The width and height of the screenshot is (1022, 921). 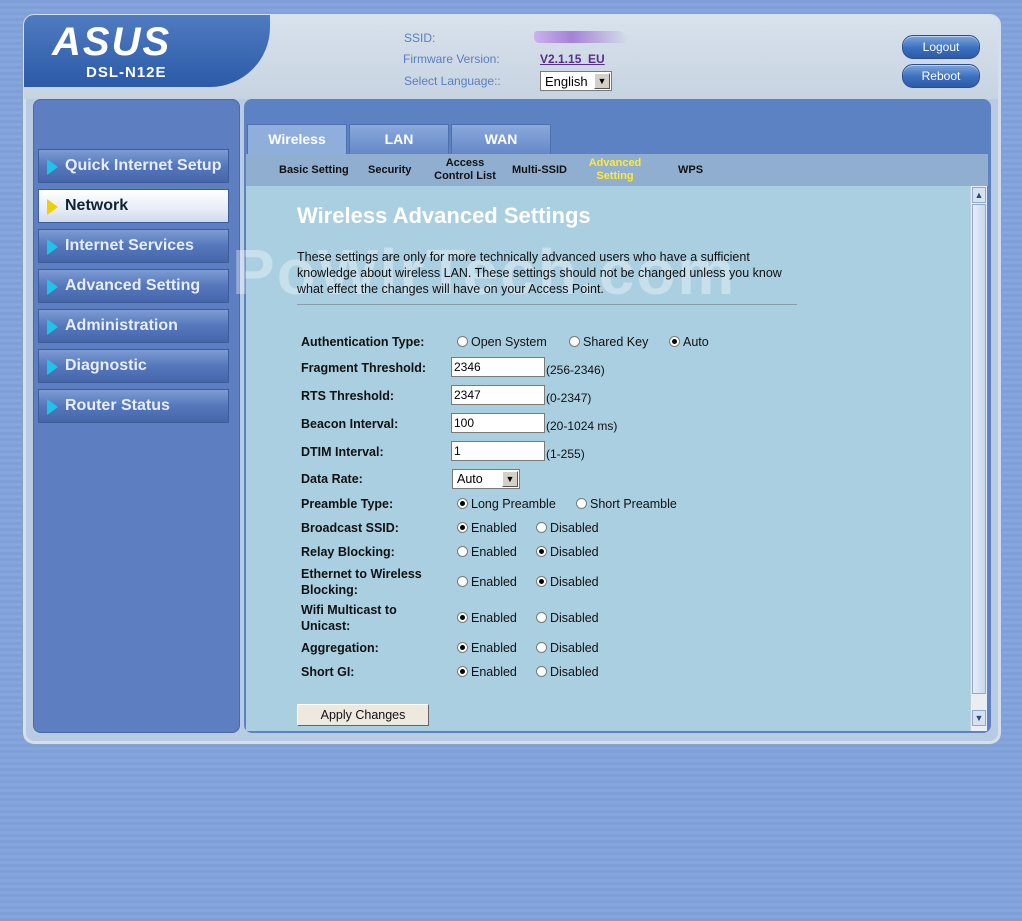 What do you see at coordinates (329, 590) in the screenshot?
I see `eth-wireless-label-line2: Blocking:` at bounding box center [329, 590].